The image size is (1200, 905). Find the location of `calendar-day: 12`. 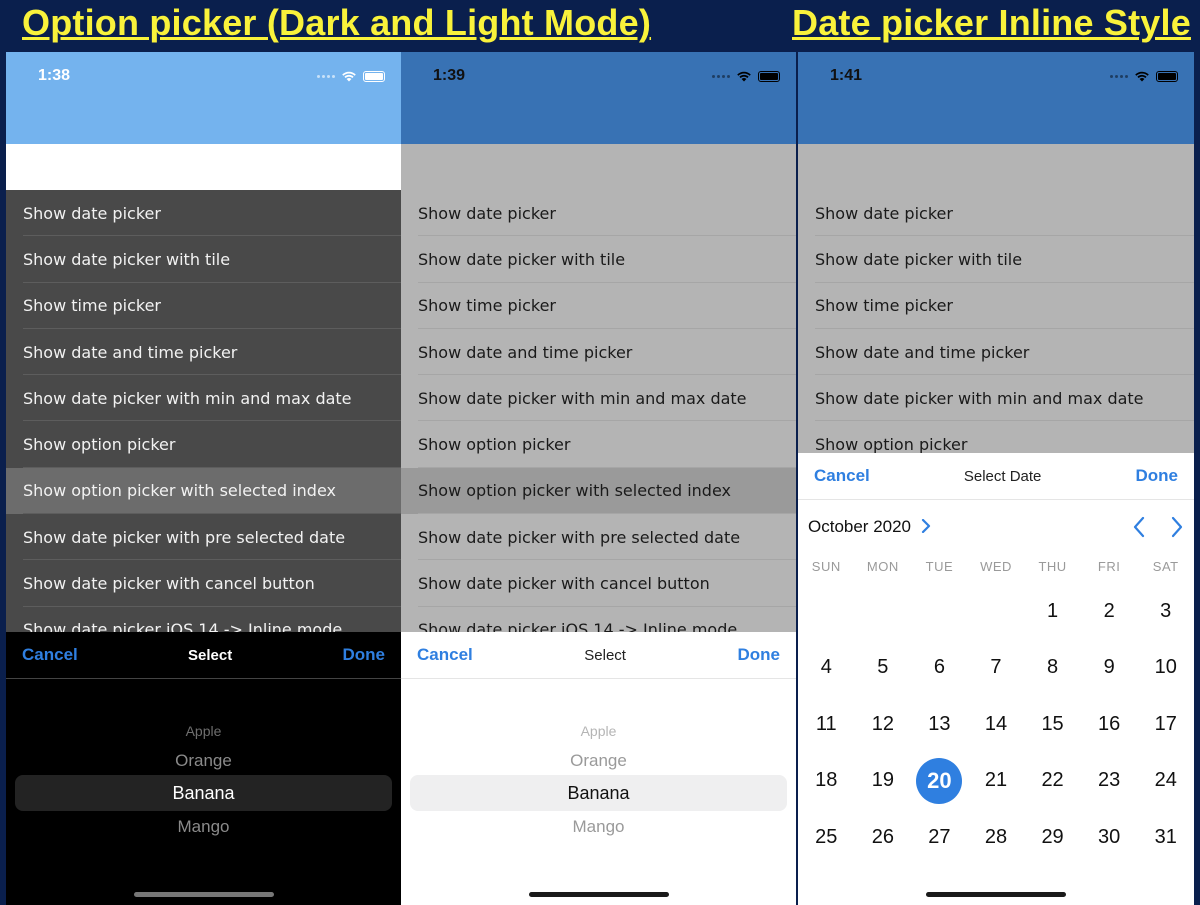

calendar-day: 12 is located at coordinates (883, 724).